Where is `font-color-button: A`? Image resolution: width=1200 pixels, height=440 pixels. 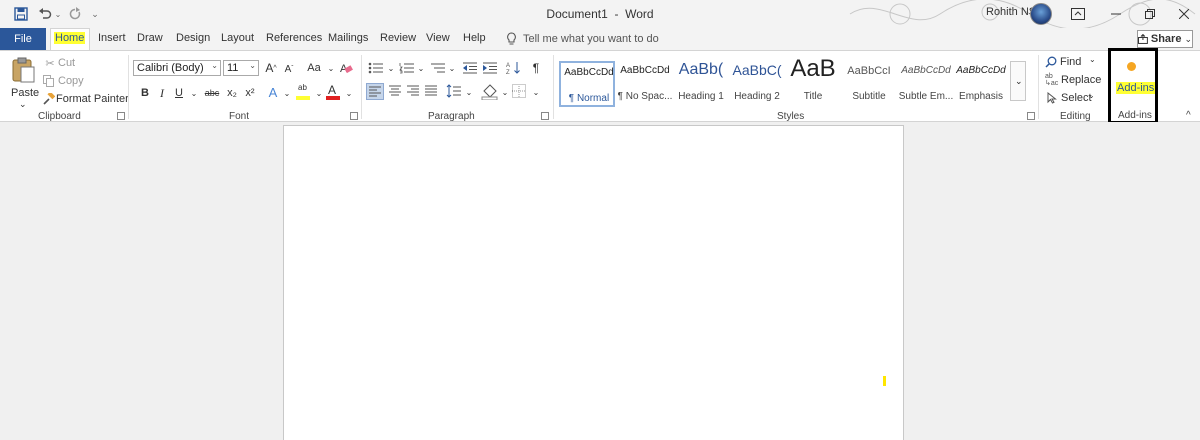
font-color-button: A is located at coordinates (333, 92).